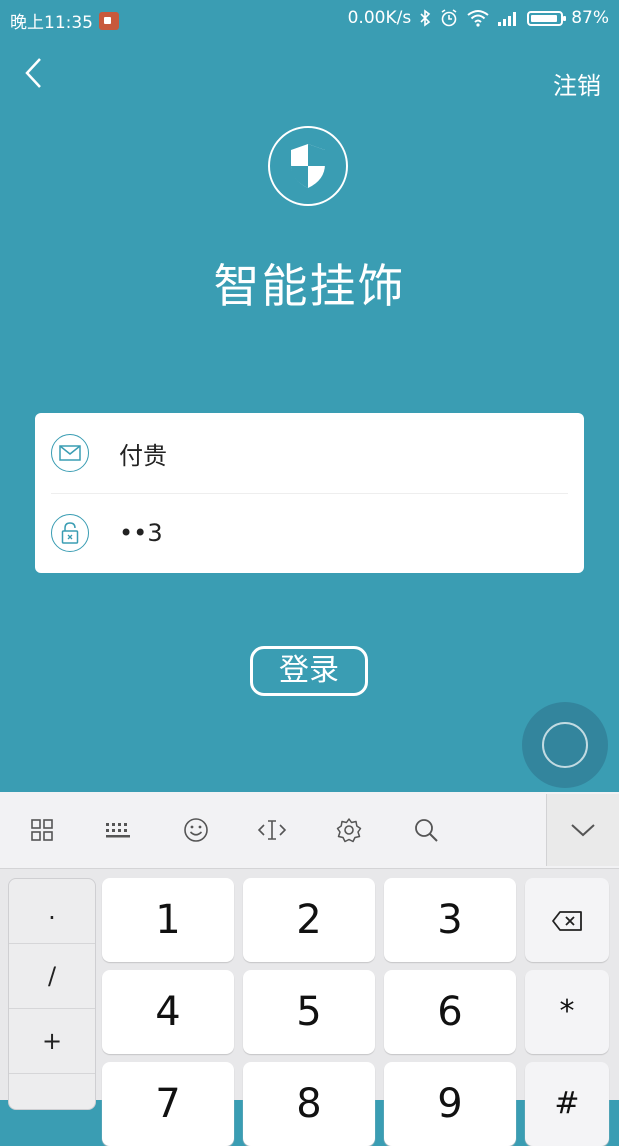  I want to click on floating-ring-icon, so click(565, 745).